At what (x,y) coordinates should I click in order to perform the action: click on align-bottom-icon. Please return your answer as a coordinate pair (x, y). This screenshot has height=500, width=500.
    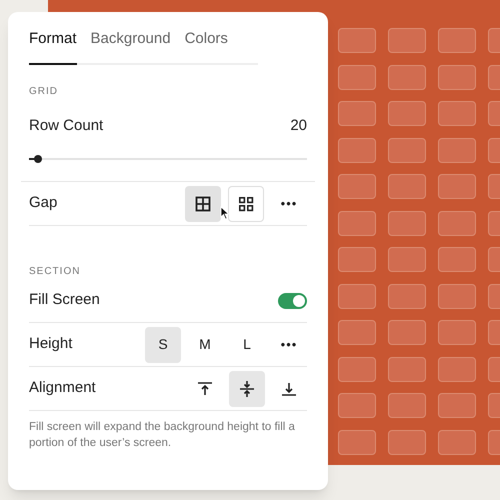
    Looking at the image, I should click on (289, 388).